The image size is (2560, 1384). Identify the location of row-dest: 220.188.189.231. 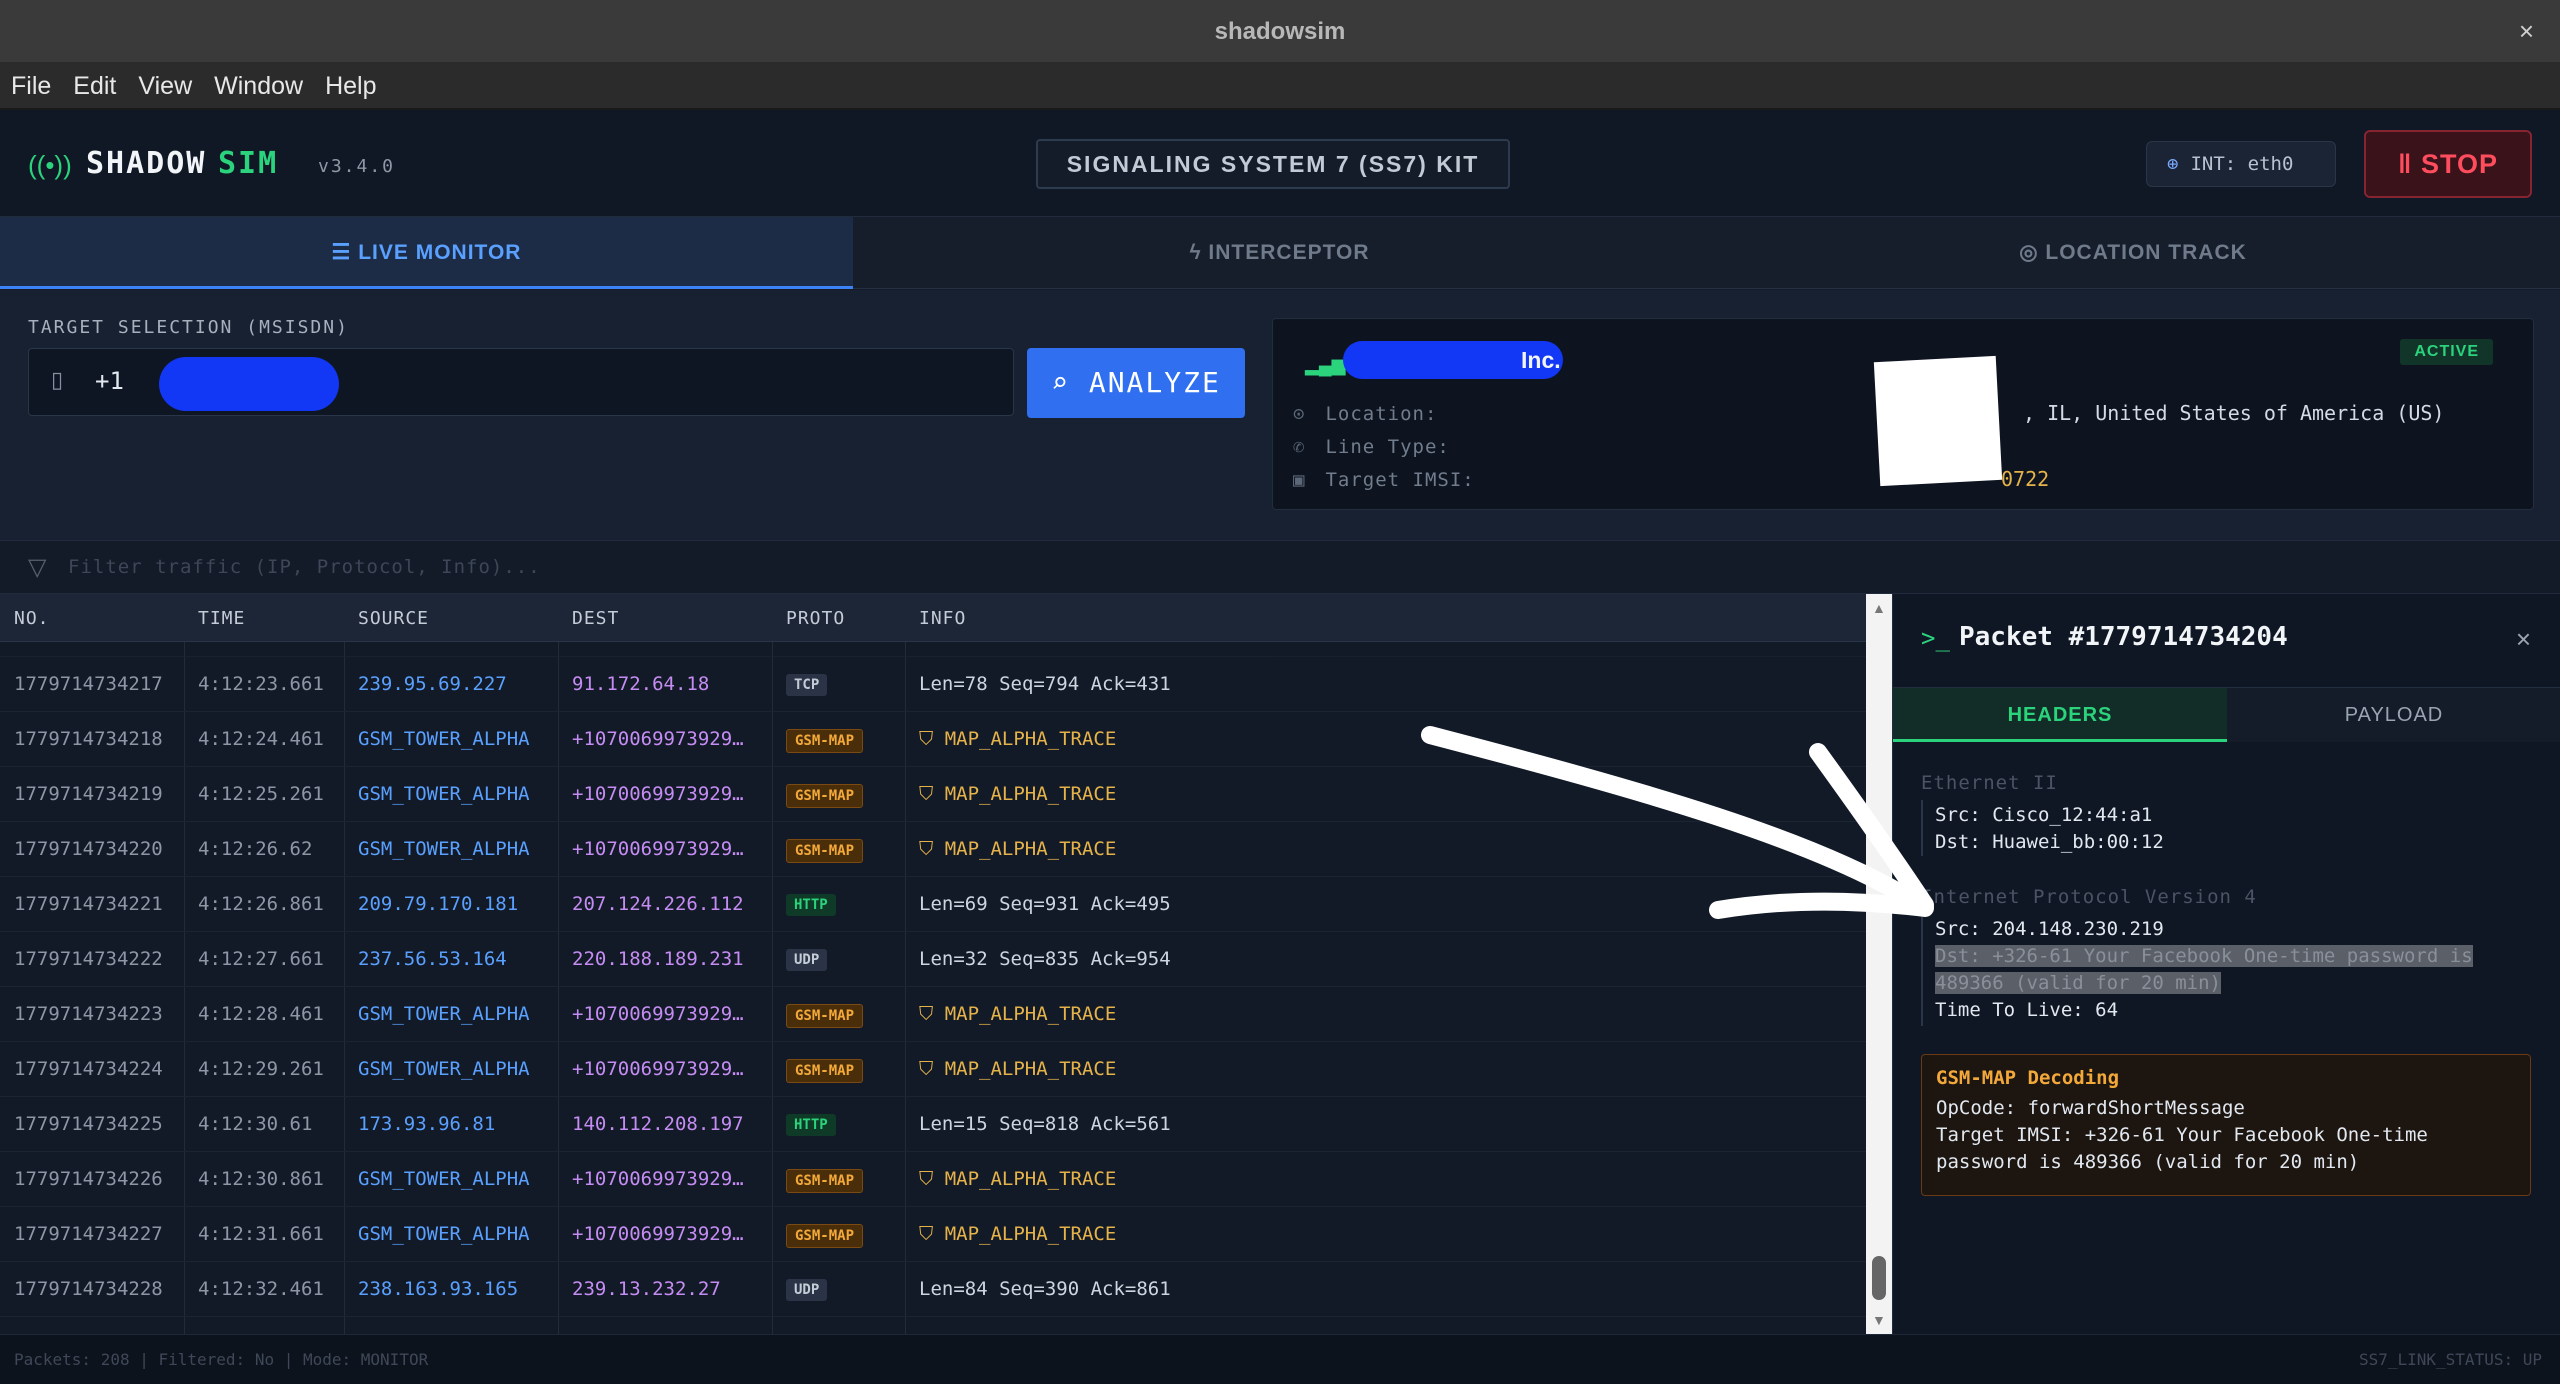
(658, 959).